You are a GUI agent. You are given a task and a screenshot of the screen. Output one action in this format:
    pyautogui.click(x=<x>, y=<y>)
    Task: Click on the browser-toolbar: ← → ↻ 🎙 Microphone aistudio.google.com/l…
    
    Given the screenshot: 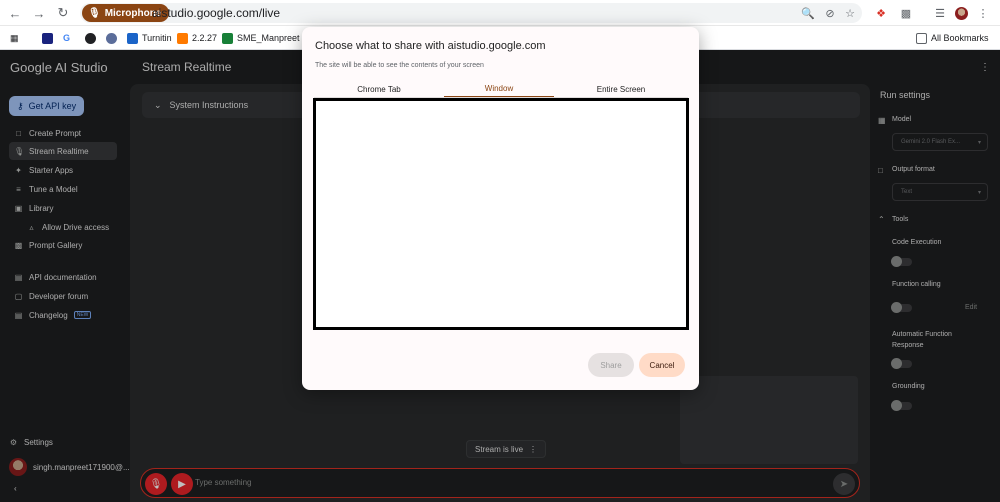 What is the action you would take?
    pyautogui.click(x=500, y=13)
    